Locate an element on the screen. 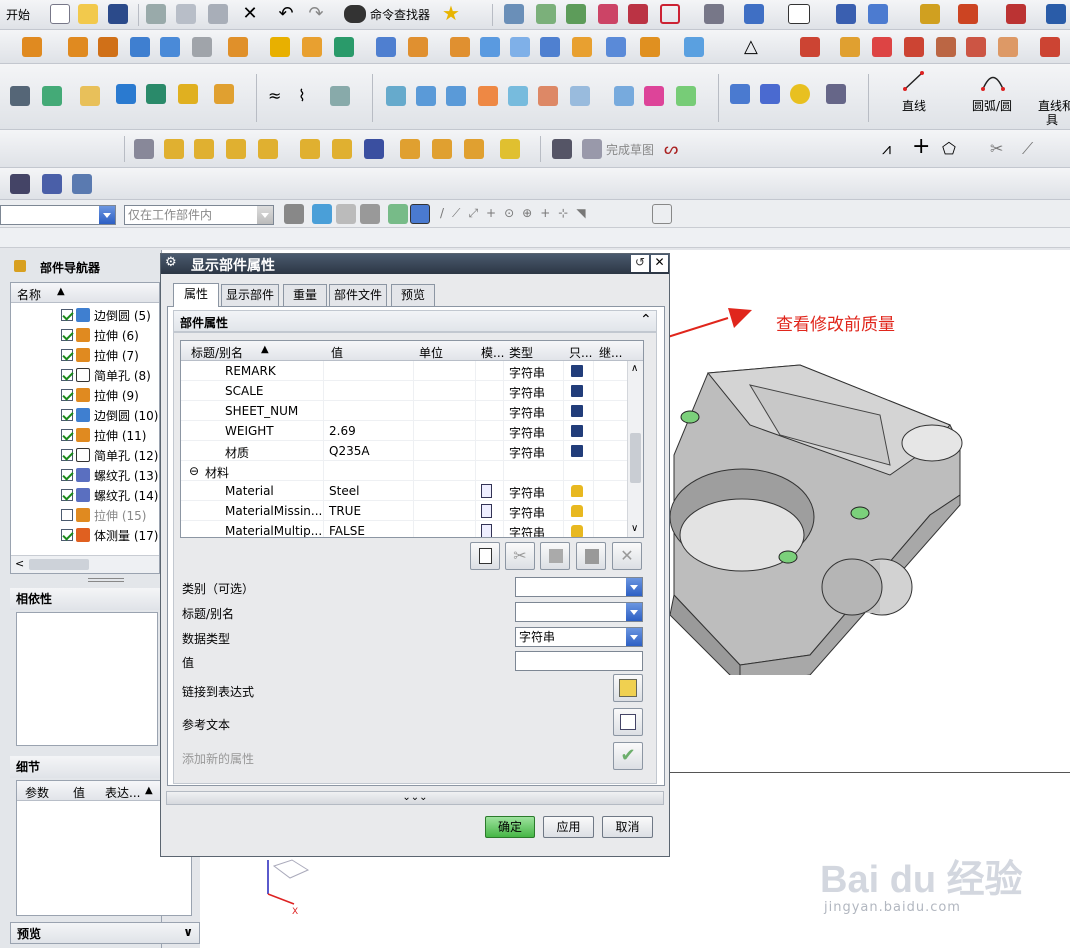 The image size is (1070, 948). sketch-3-icon is located at coordinates (204, 149).